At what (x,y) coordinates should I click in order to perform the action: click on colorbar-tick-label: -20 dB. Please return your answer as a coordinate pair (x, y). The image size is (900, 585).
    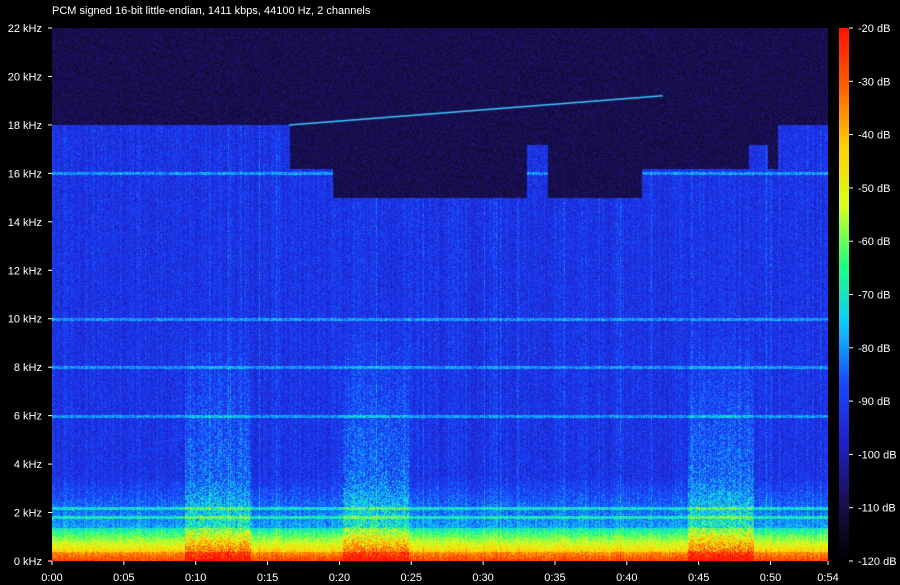
    Looking at the image, I should click on (874, 29).